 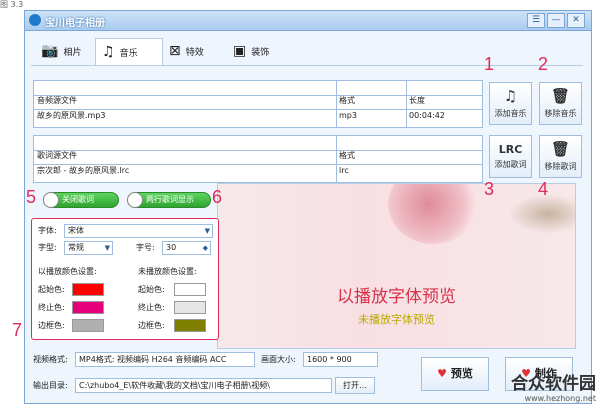 I want to click on video-format-select: MP4格式: 视频编码 H264 音频编码 ACC, so click(x=165, y=359).